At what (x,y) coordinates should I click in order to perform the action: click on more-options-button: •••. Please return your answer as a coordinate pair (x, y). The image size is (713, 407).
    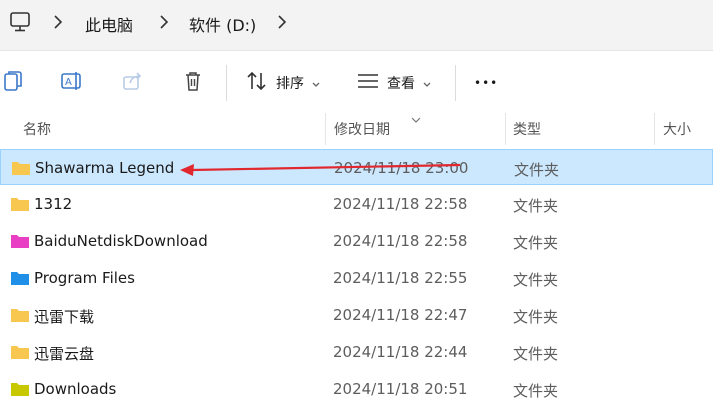
    Looking at the image, I should click on (486, 83).